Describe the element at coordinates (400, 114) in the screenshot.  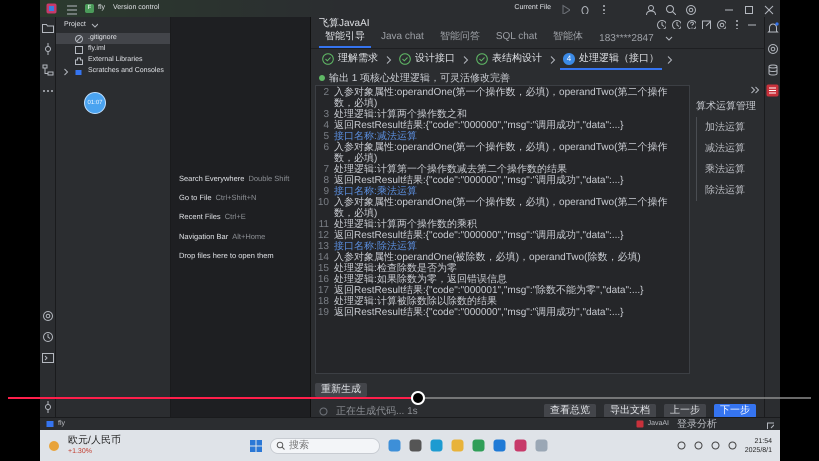
I see `line-text: 处理逻辑:计算两个操作数之和` at that location.